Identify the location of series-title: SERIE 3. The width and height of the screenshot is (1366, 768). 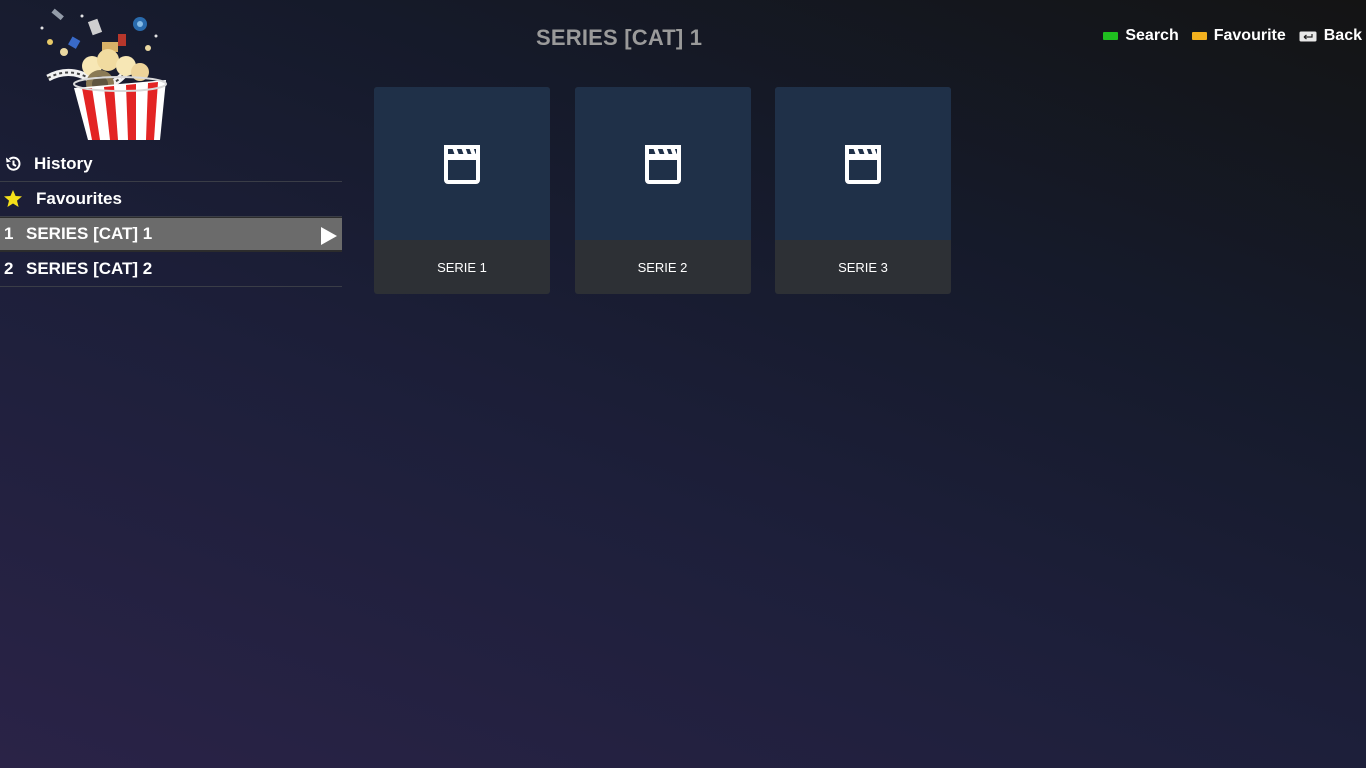
(863, 267).